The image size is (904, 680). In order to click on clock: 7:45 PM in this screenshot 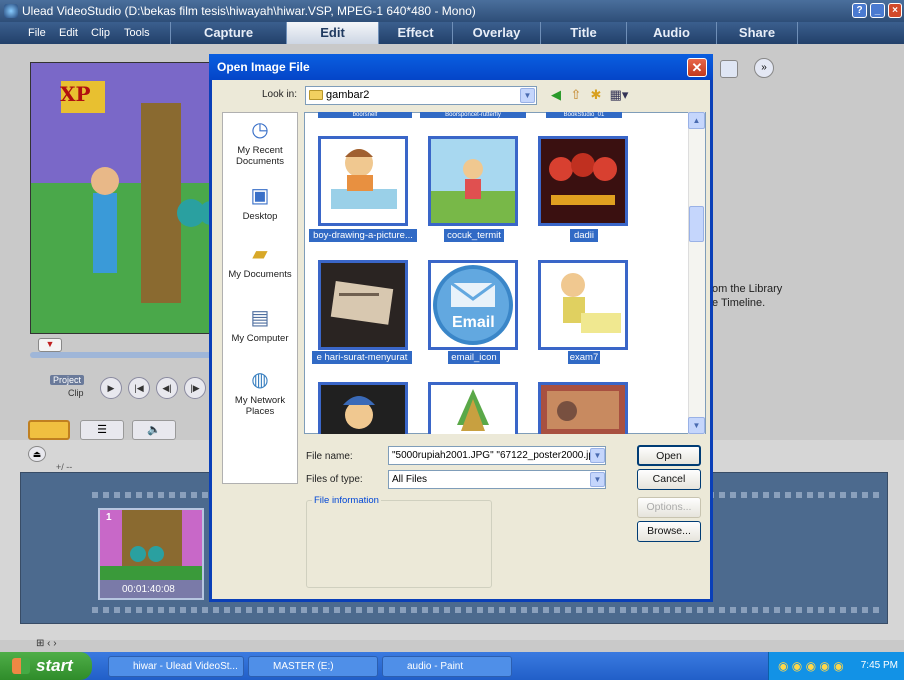, I will do `click(879, 665)`.